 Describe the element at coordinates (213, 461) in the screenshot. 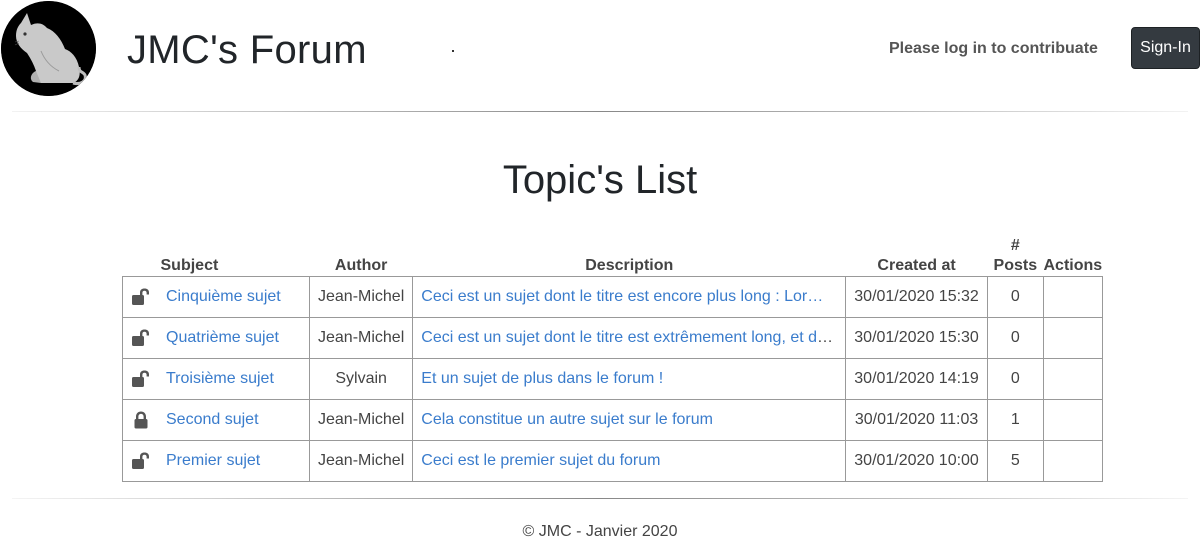

I see `topic-subject-link: Premier sujet` at that location.